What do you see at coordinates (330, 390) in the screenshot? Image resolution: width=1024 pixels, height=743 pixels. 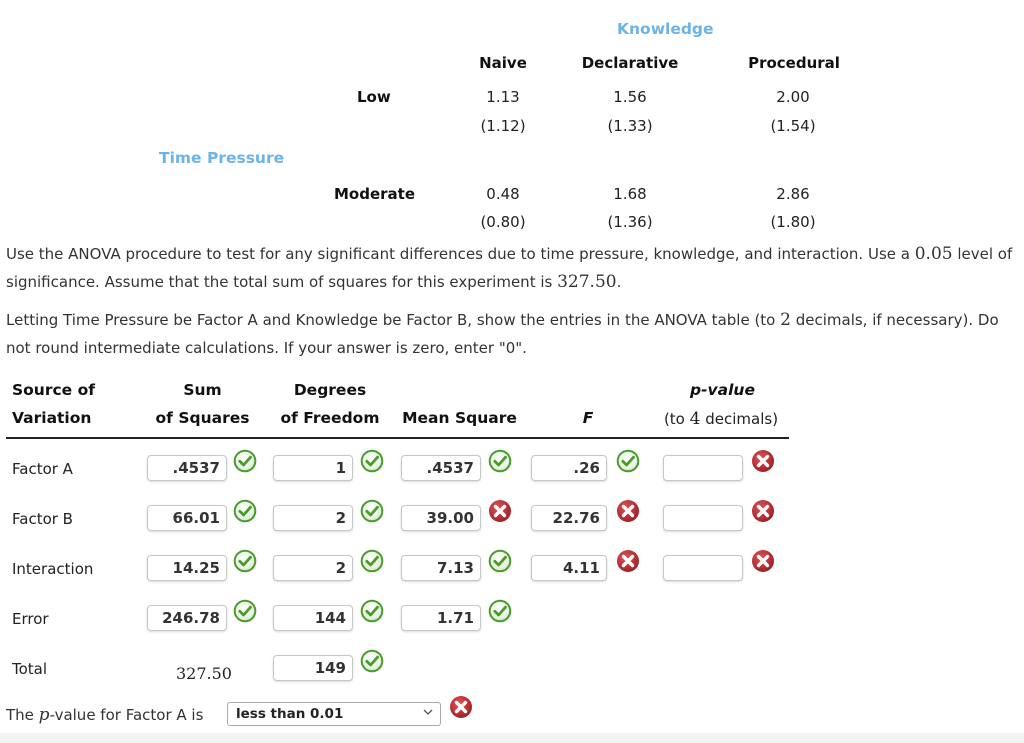 I see `header-df-line1: Degrees` at bounding box center [330, 390].